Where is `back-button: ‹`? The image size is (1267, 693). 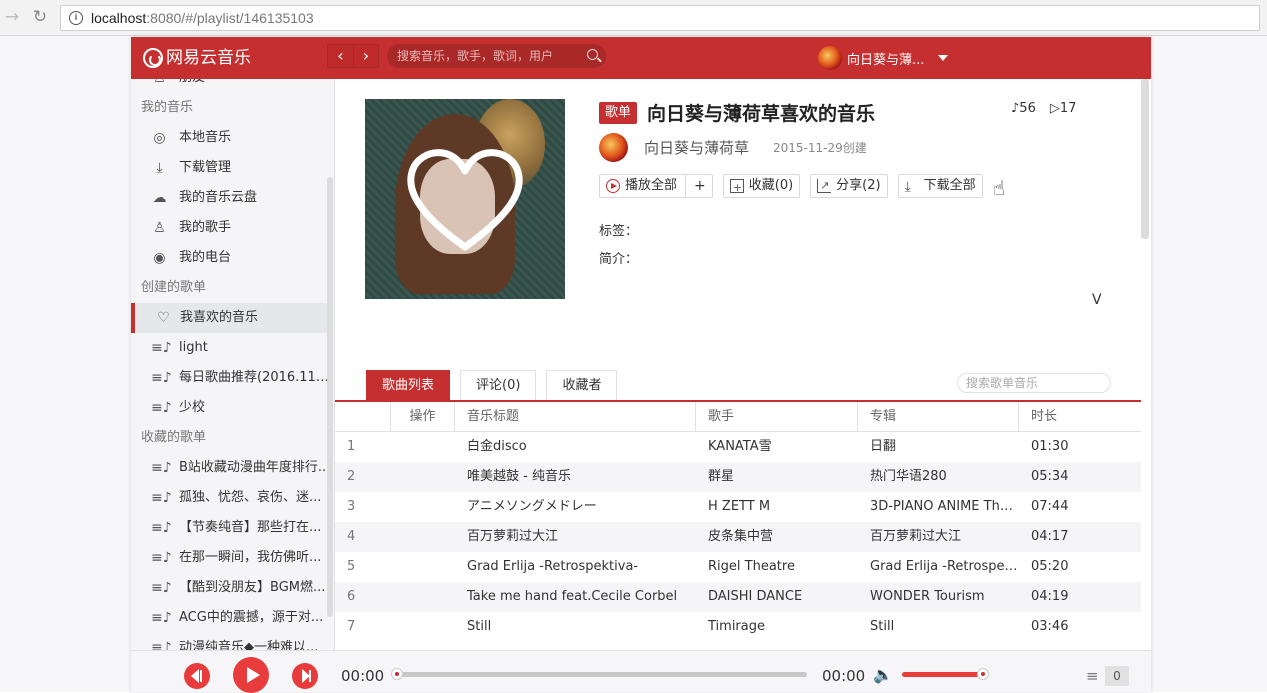
back-button: ‹ is located at coordinates (340, 56).